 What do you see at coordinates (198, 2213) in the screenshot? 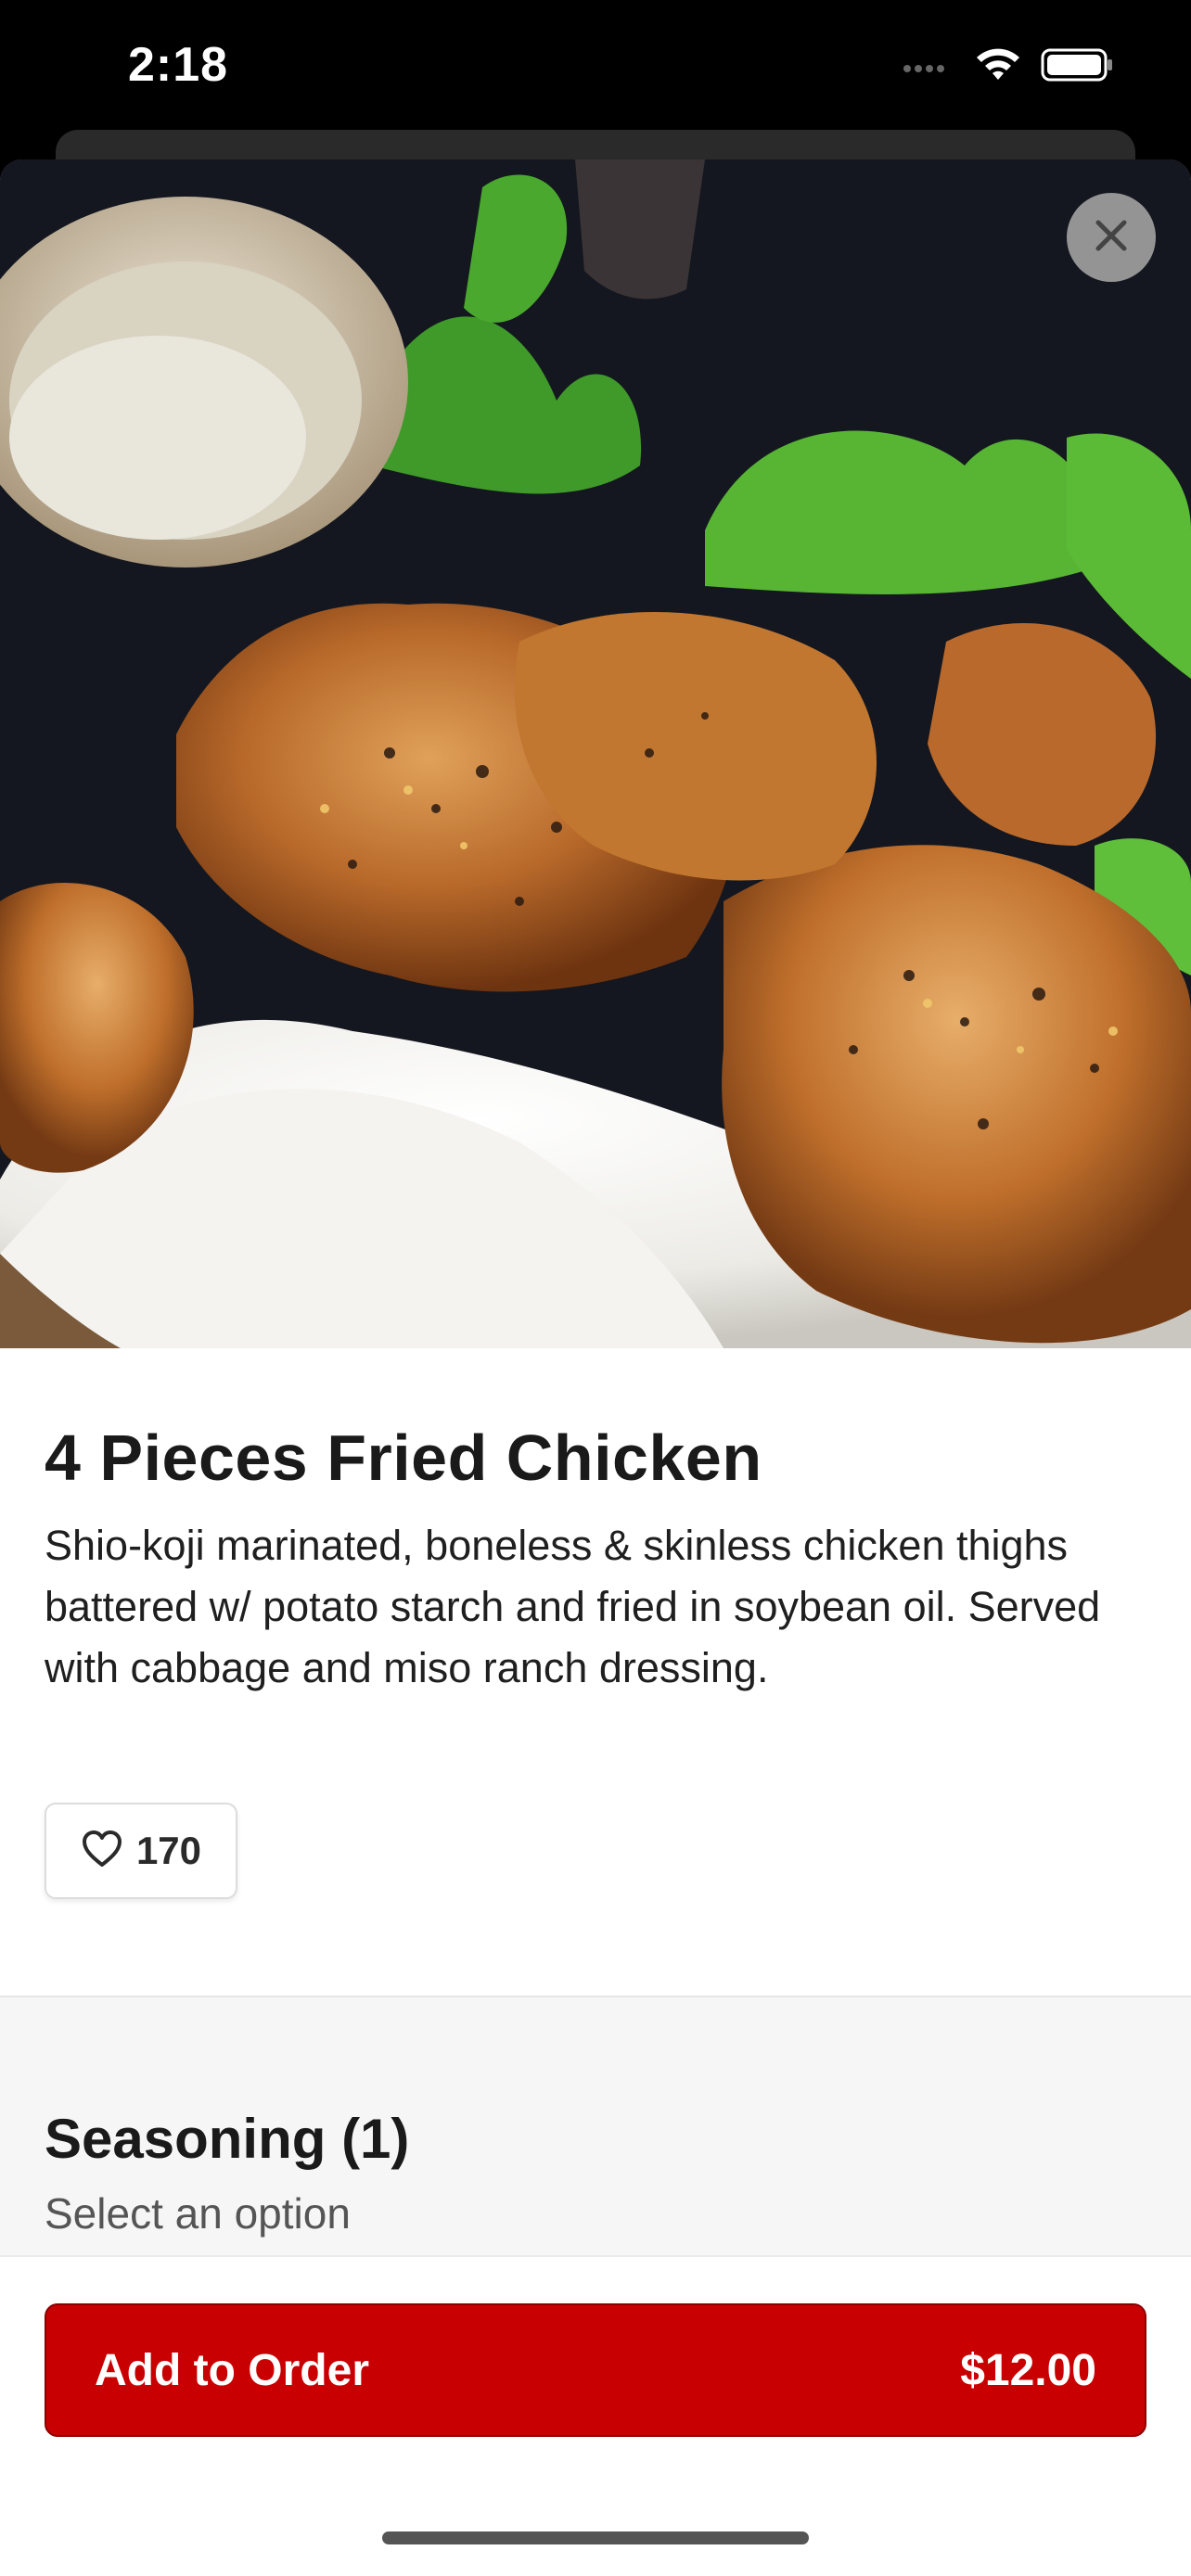
I see `option-group-subtitle: Select an option` at bounding box center [198, 2213].